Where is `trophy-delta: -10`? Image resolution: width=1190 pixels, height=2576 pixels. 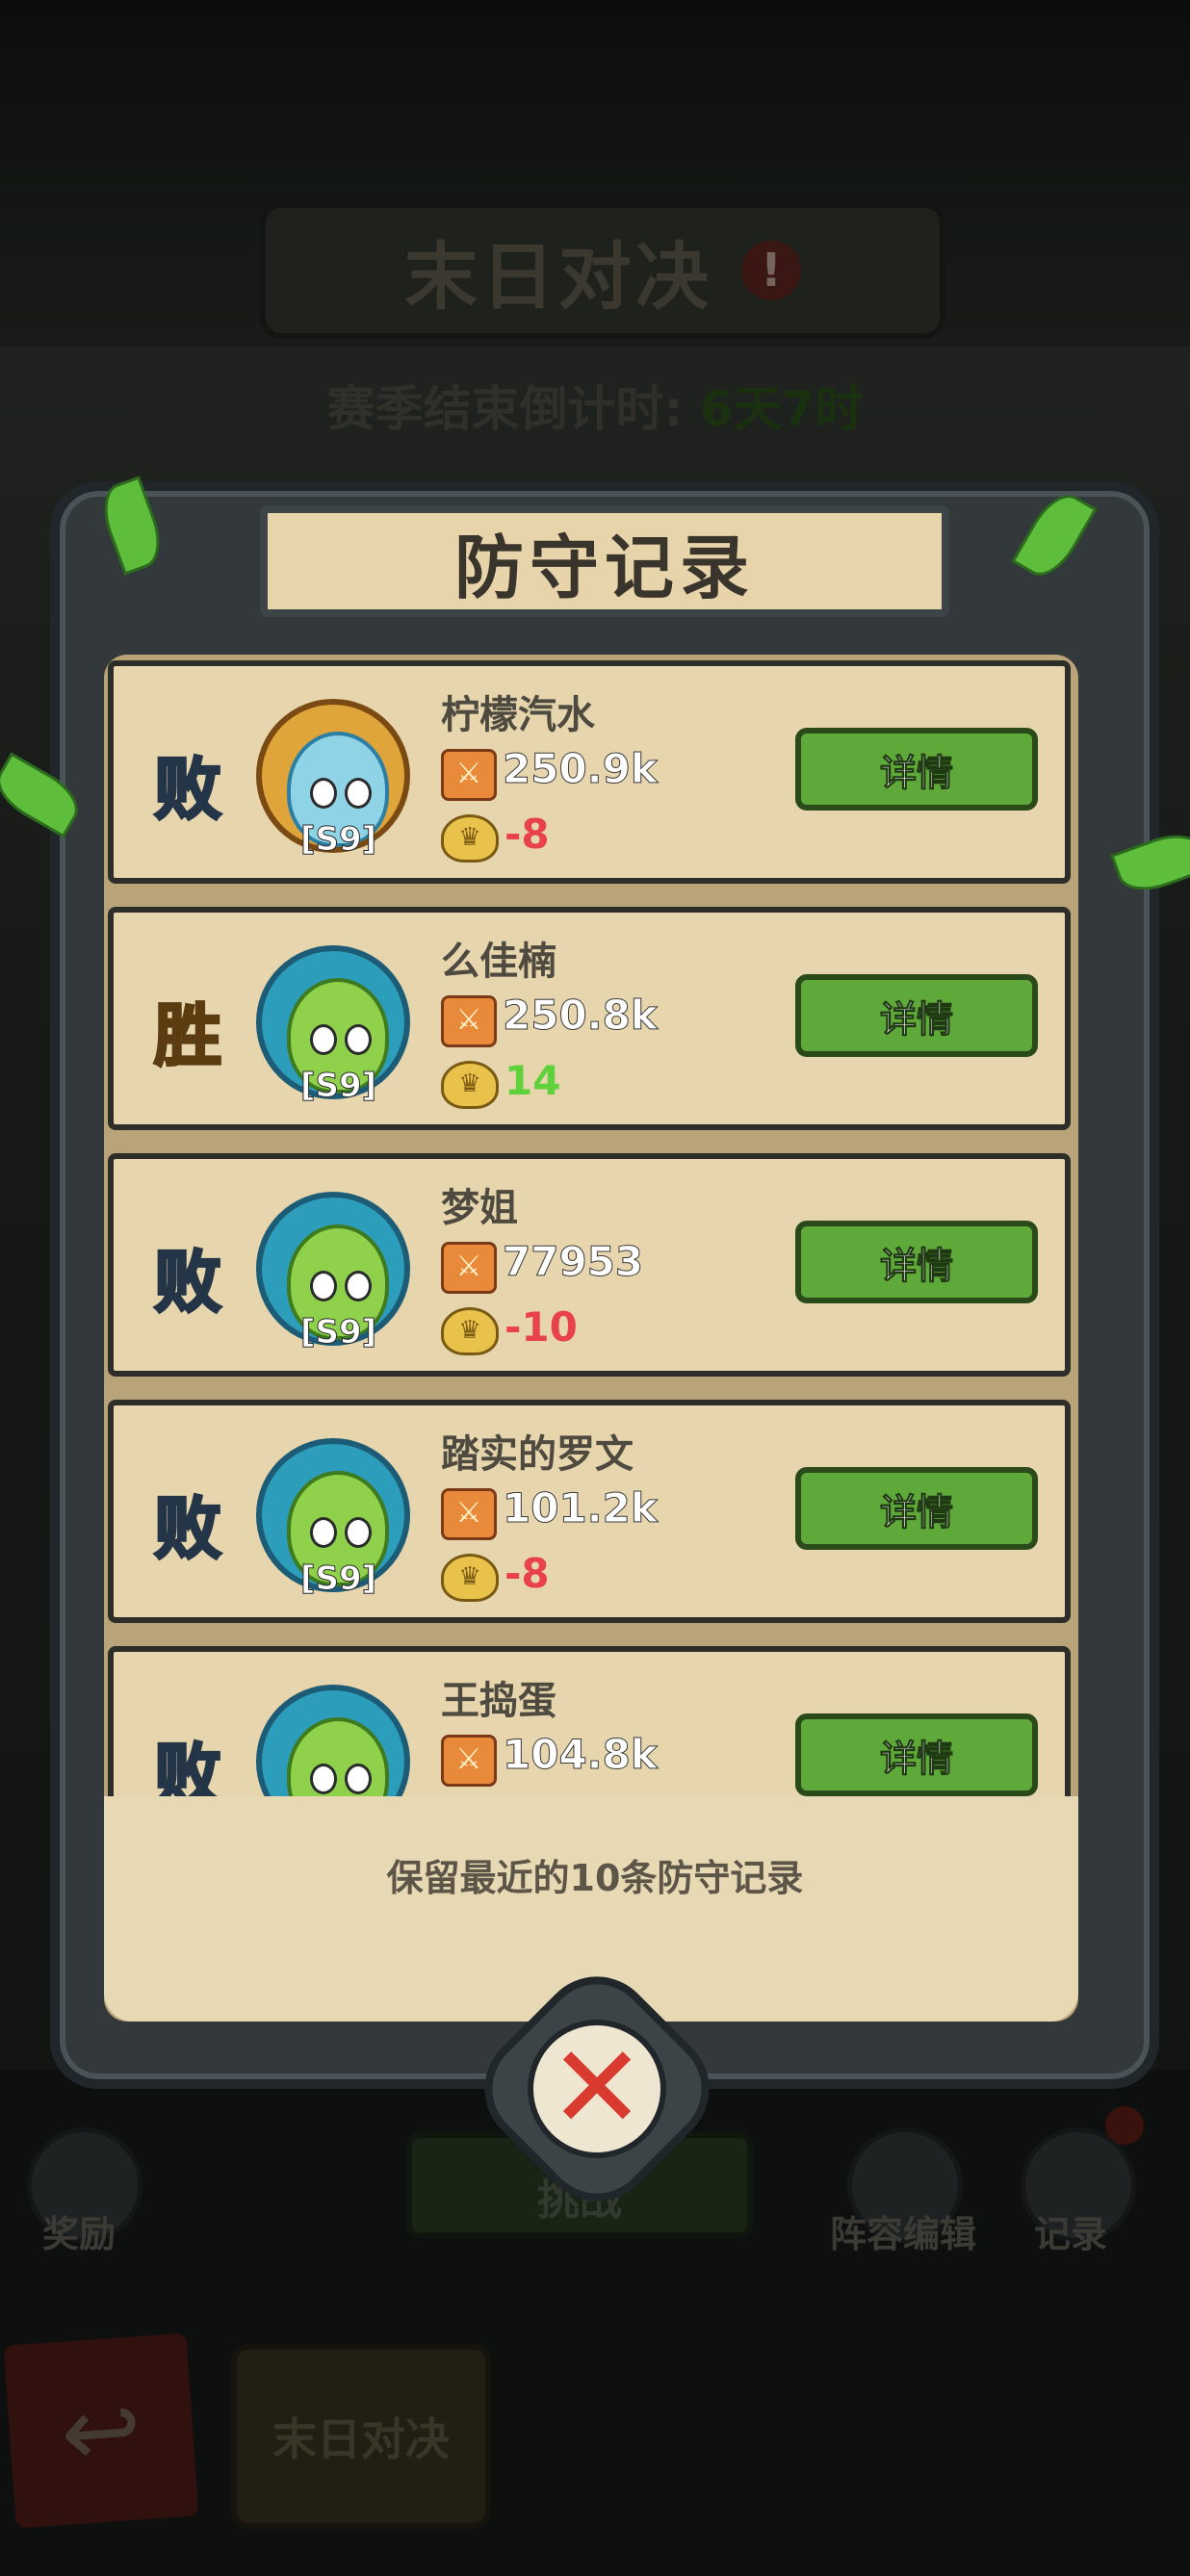 trophy-delta: -10 is located at coordinates (541, 1327).